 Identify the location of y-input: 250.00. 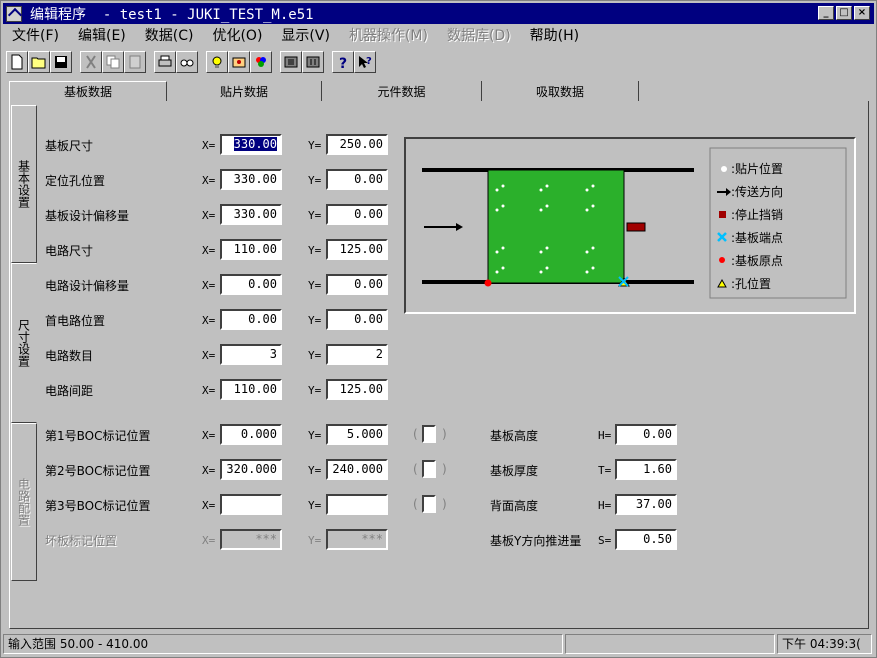
(357, 144).